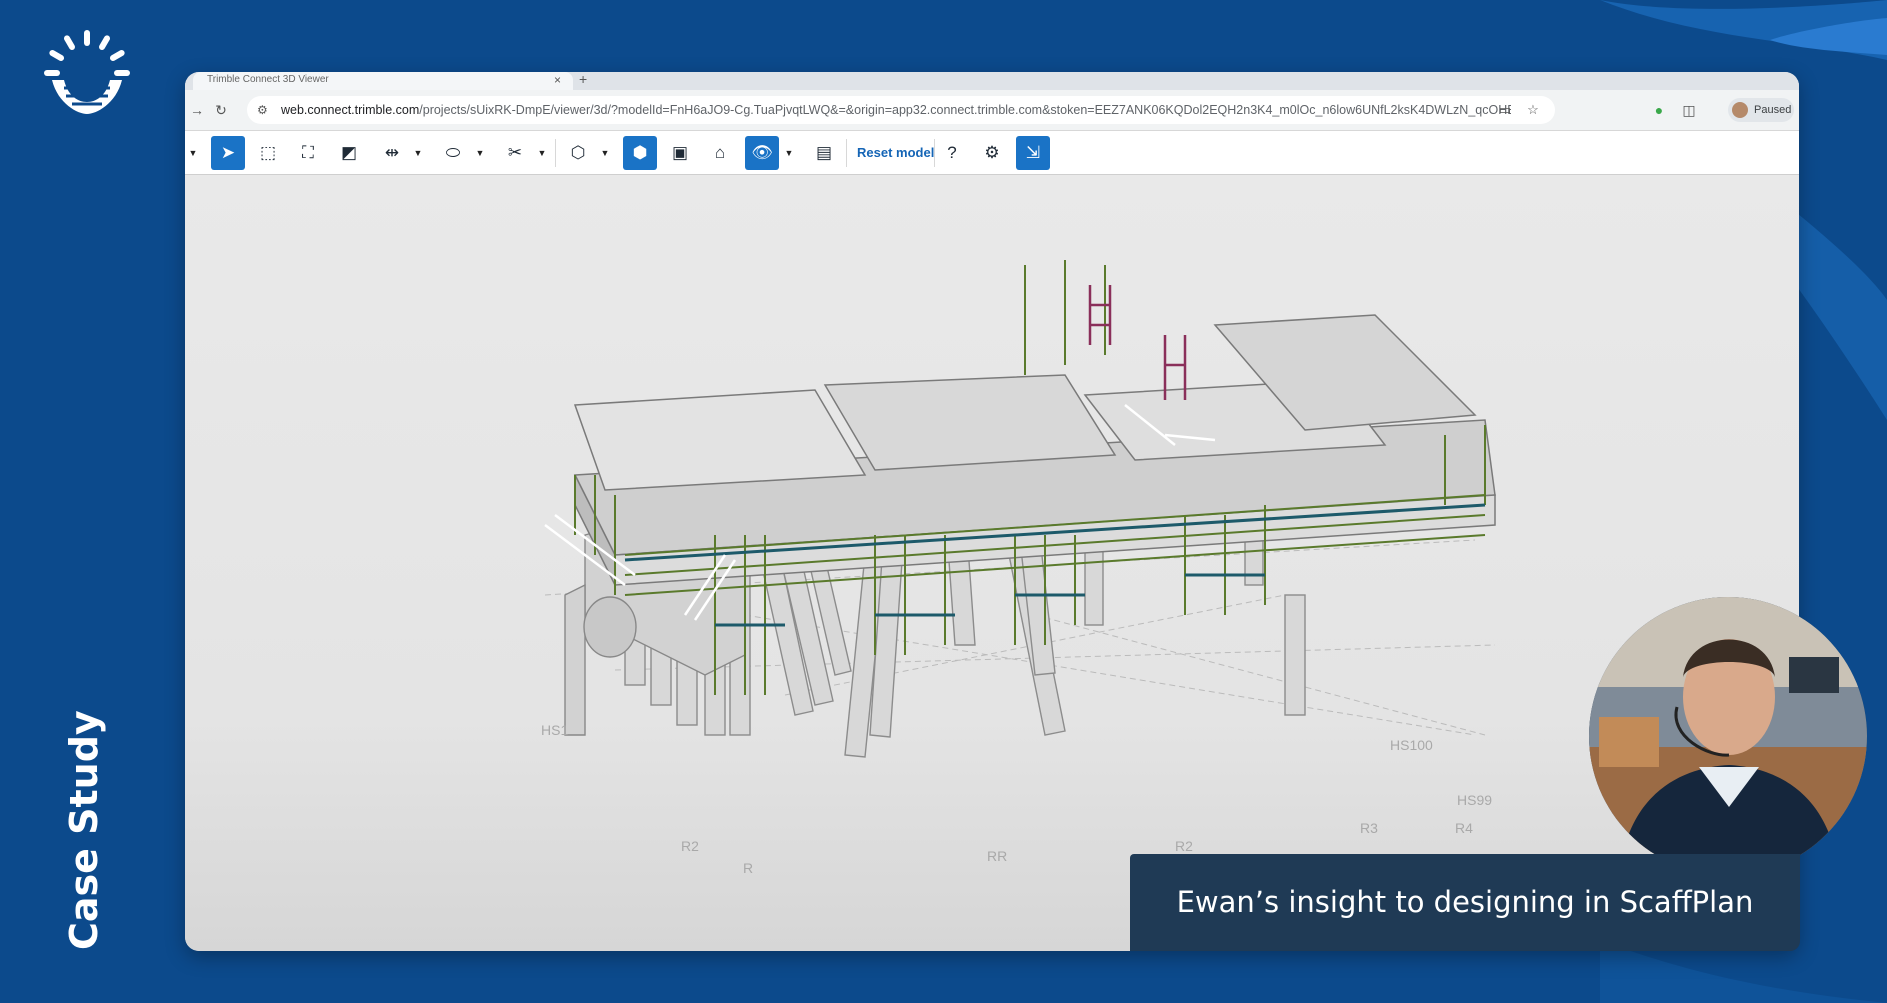 The height and width of the screenshot is (1003, 1887). What do you see at coordinates (350, 110) in the screenshot?
I see `url-host: web.connect.trimble.com` at bounding box center [350, 110].